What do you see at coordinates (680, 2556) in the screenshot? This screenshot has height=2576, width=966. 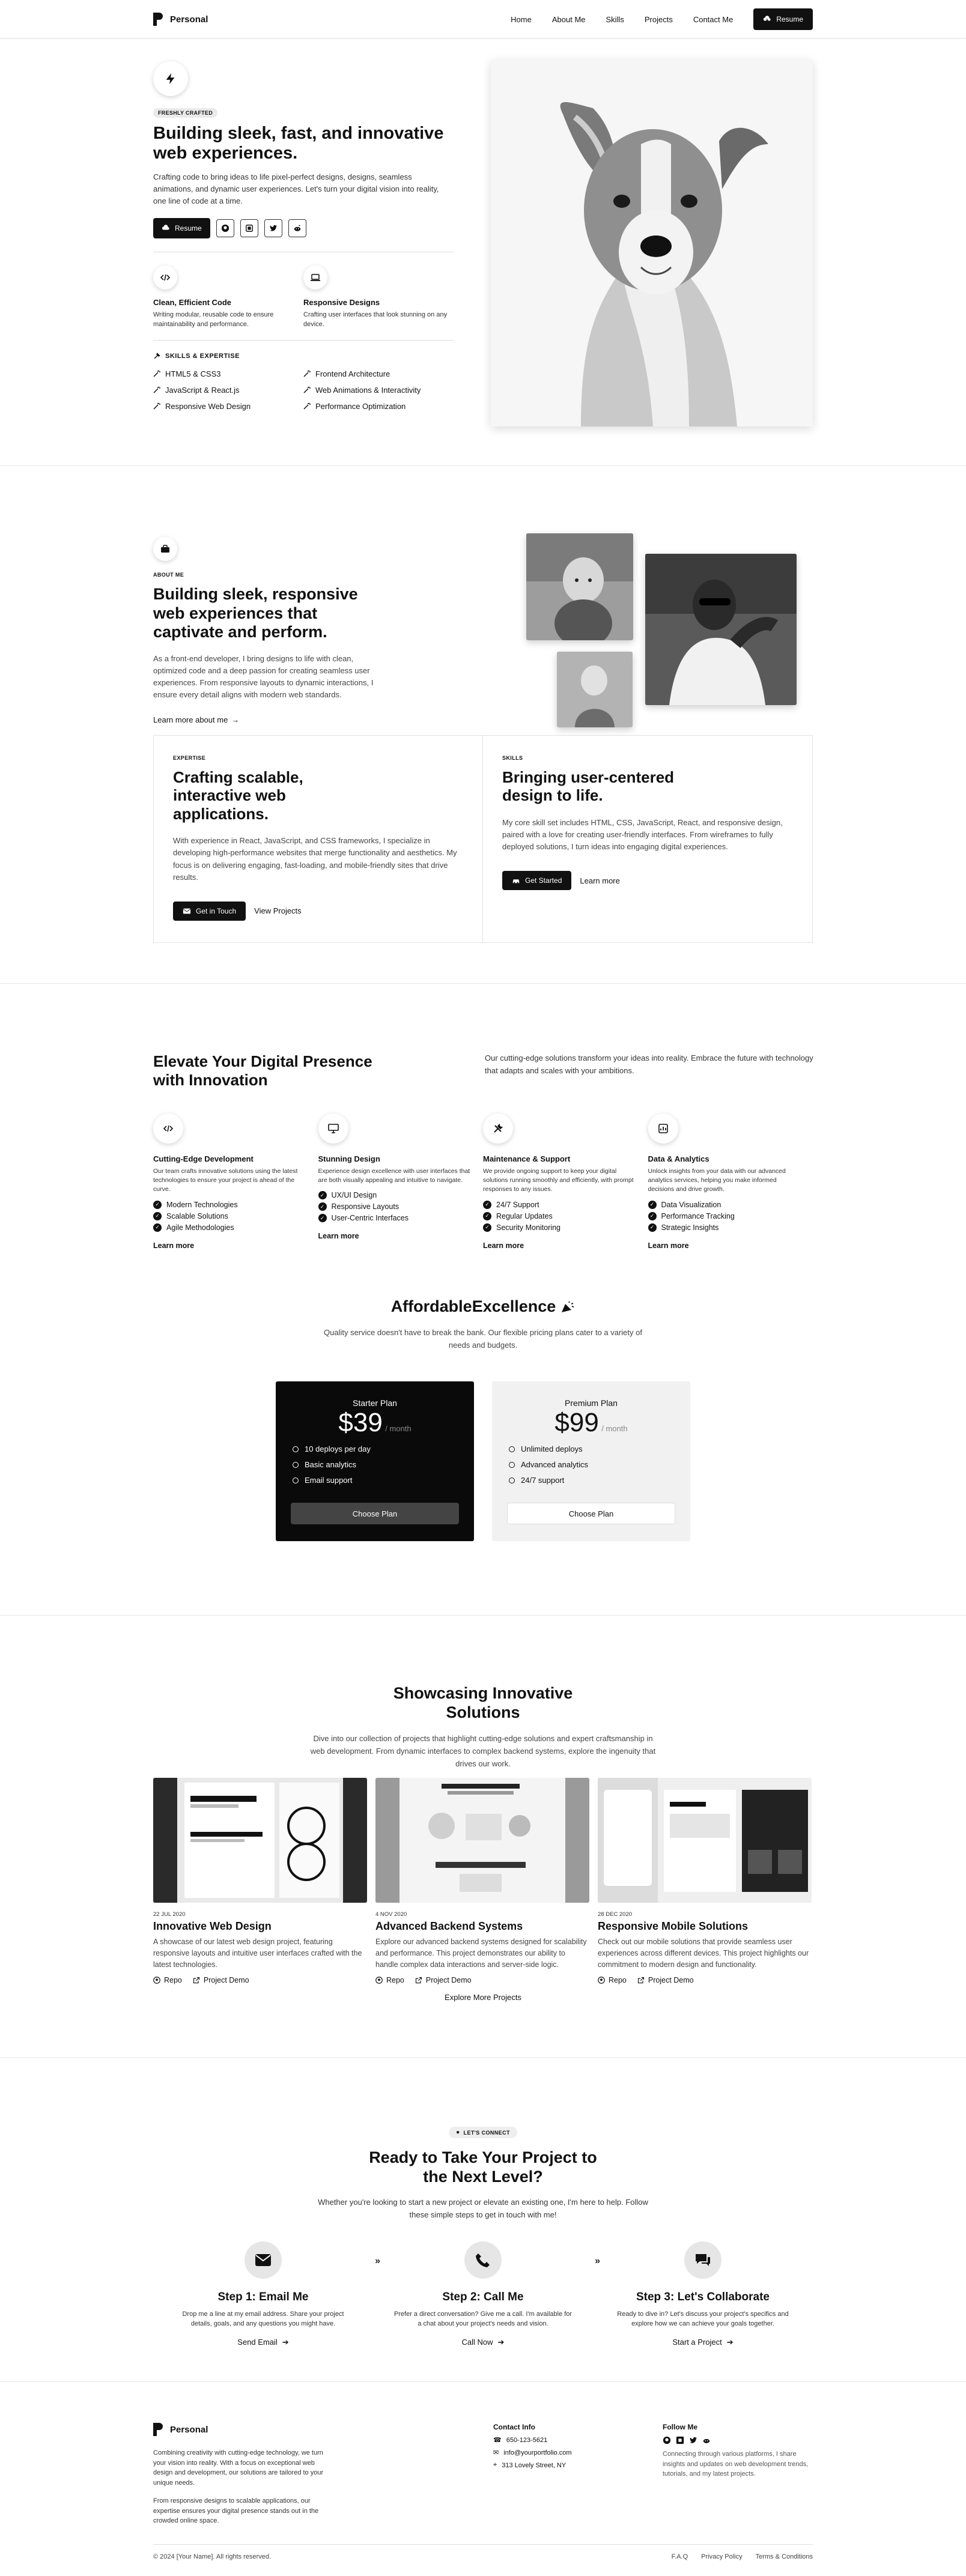 I see `faq-link: F.A.Q` at bounding box center [680, 2556].